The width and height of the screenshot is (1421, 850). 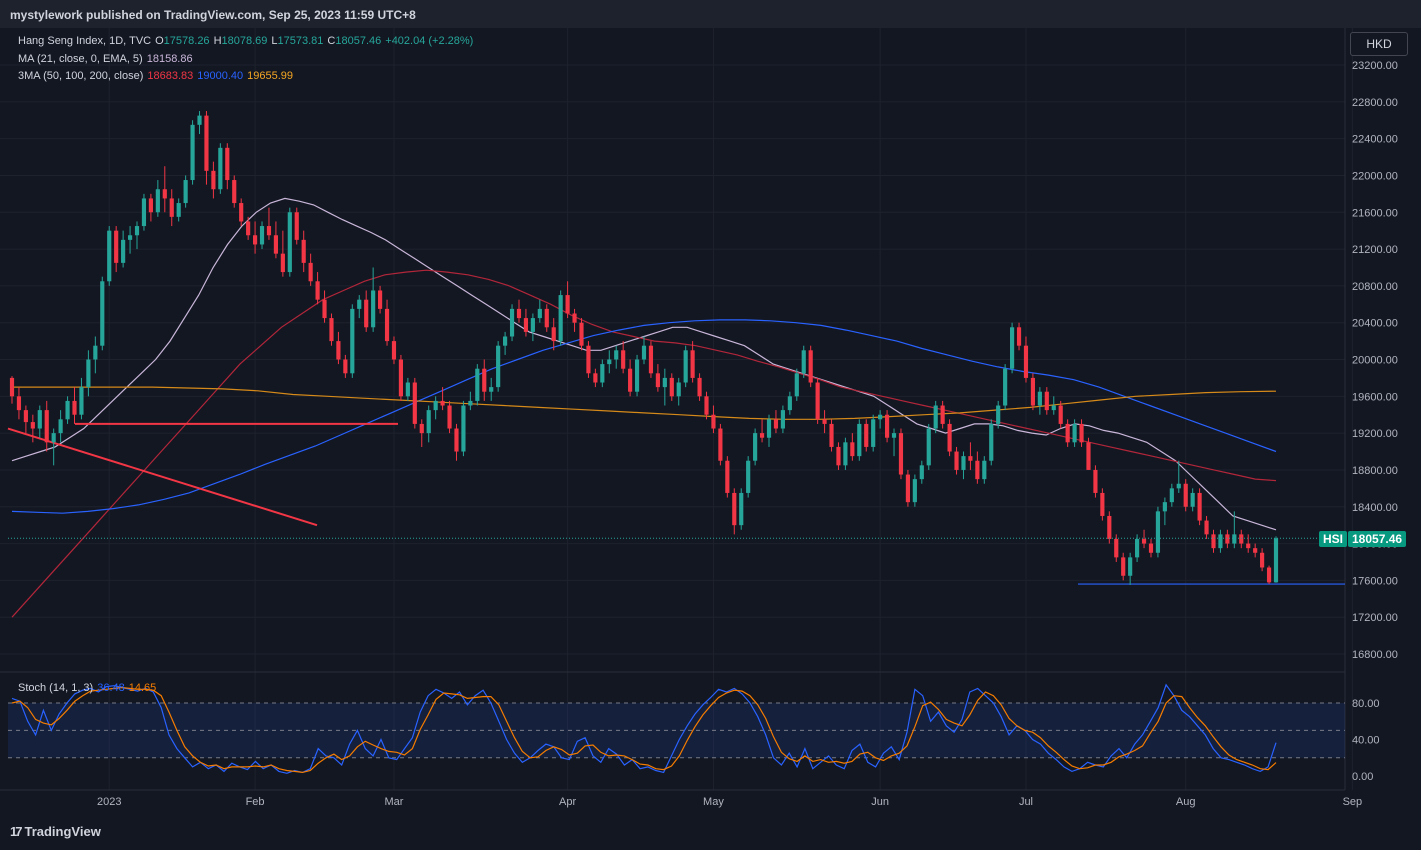 What do you see at coordinates (1366, 741) in the screenshot?
I see `stoch-tick-label: 40.00` at bounding box center [1366, 741].